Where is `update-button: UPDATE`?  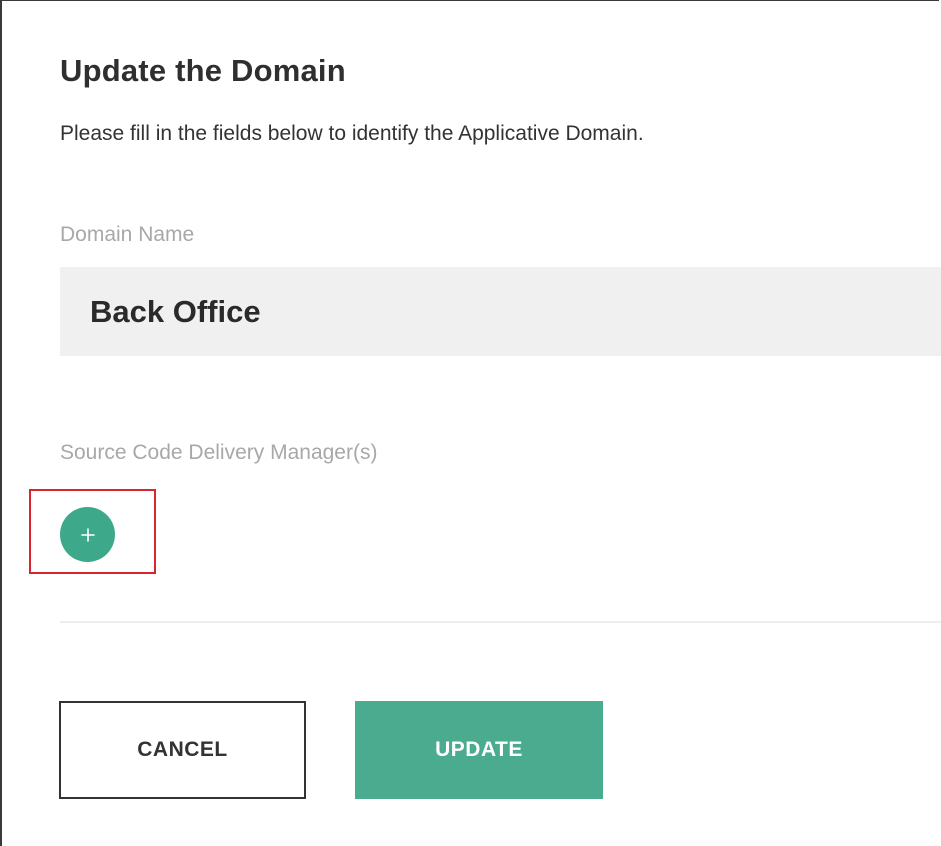
update-button: UPDATE is located at coordinates (479, 750).